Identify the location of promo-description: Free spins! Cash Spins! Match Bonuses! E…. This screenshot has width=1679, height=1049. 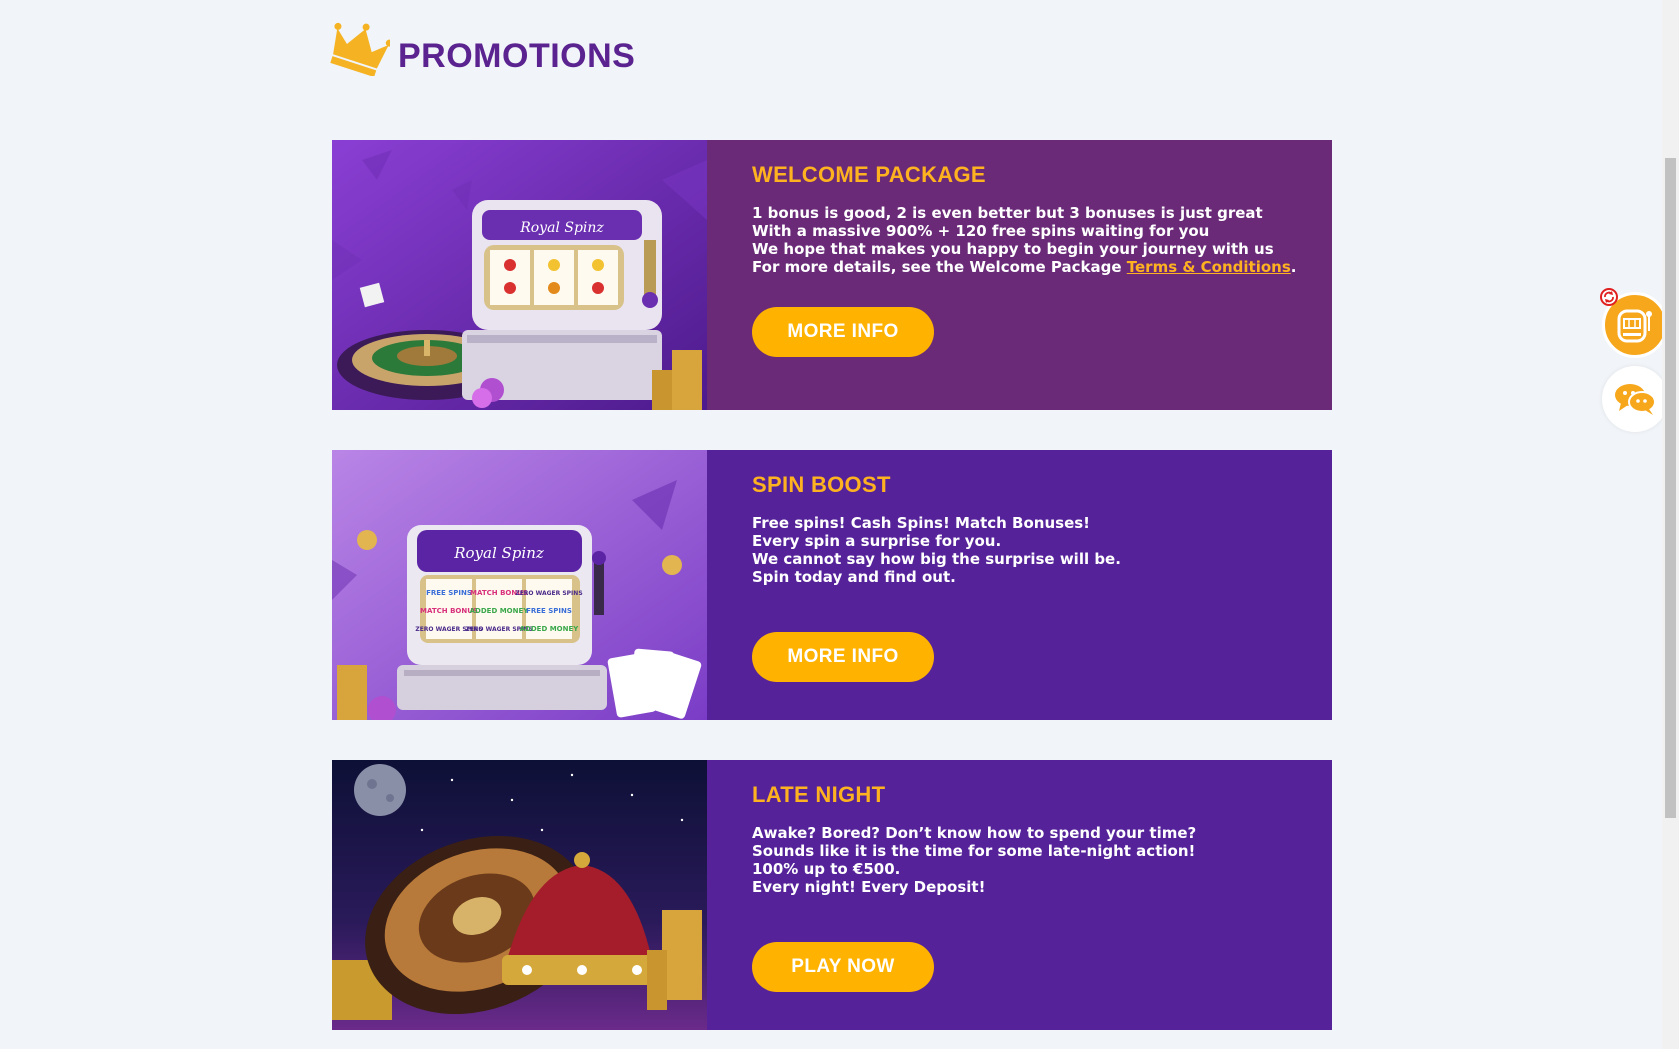
(936, 550).